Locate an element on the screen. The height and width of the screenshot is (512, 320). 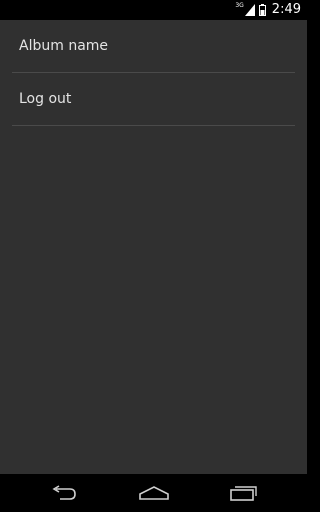
list-item-label: Log out is located at coordinates (45, 99).